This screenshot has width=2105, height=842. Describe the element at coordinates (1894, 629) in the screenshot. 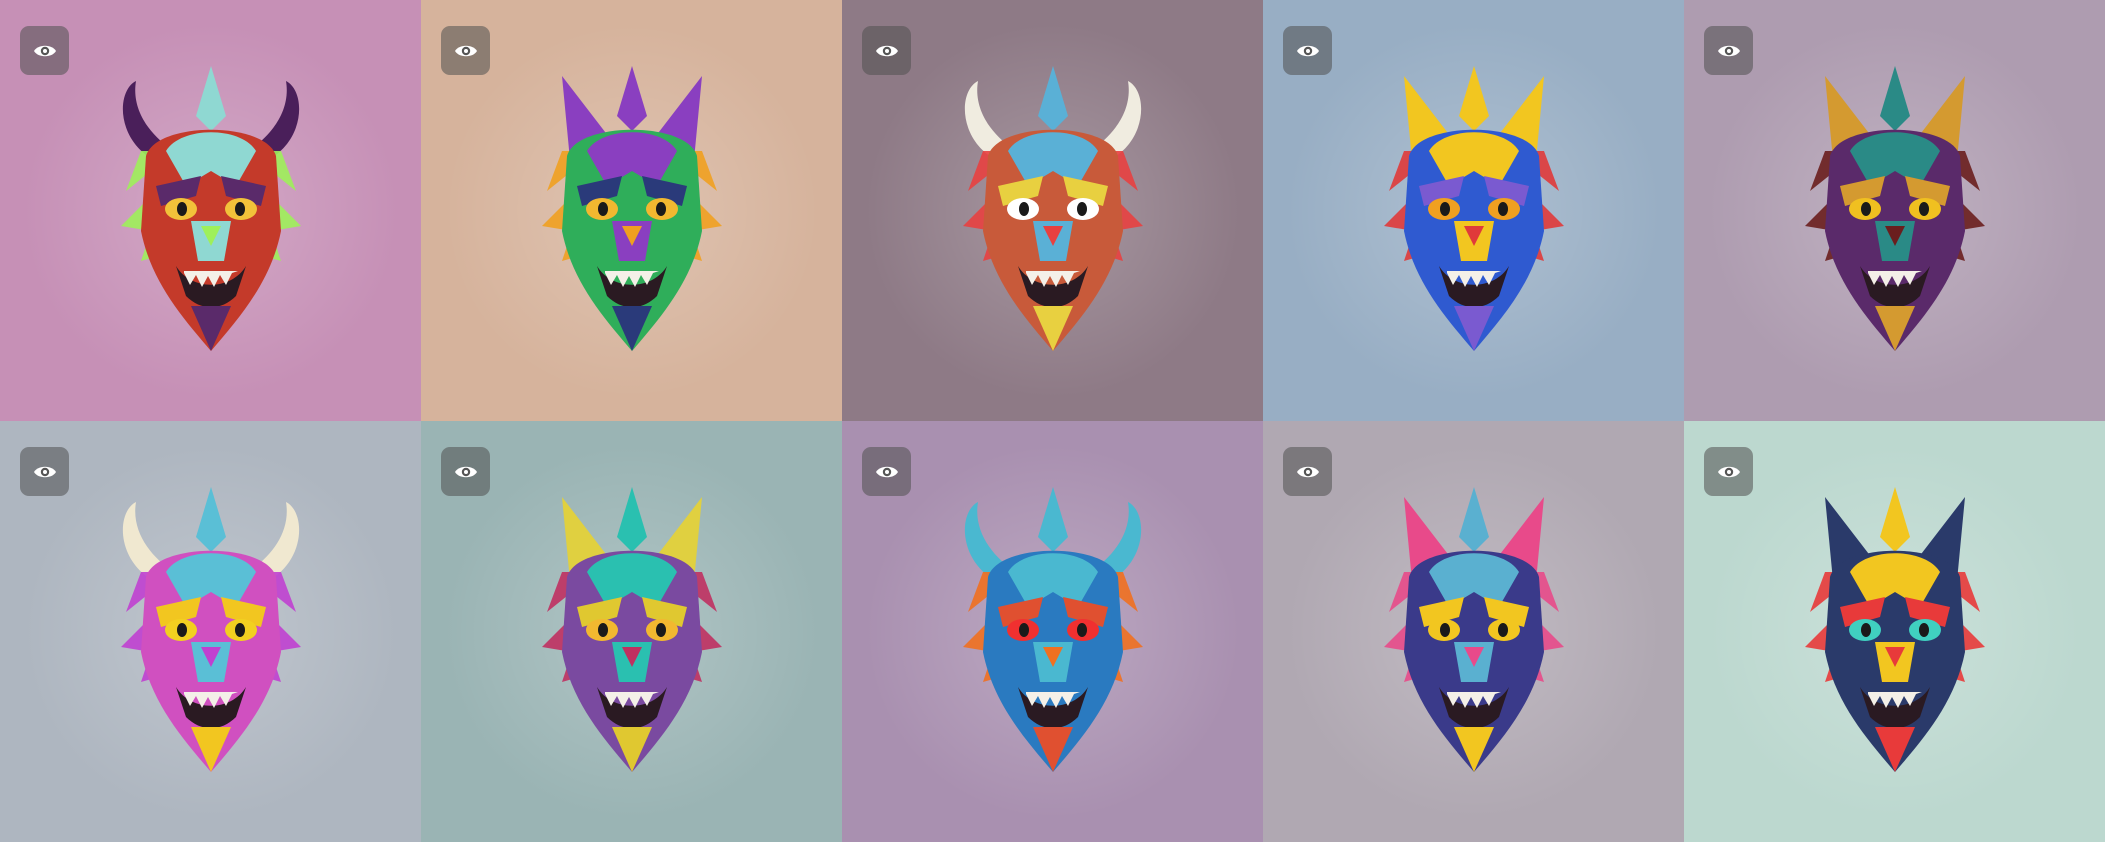

I see `fox-mask-illustration` at that location.